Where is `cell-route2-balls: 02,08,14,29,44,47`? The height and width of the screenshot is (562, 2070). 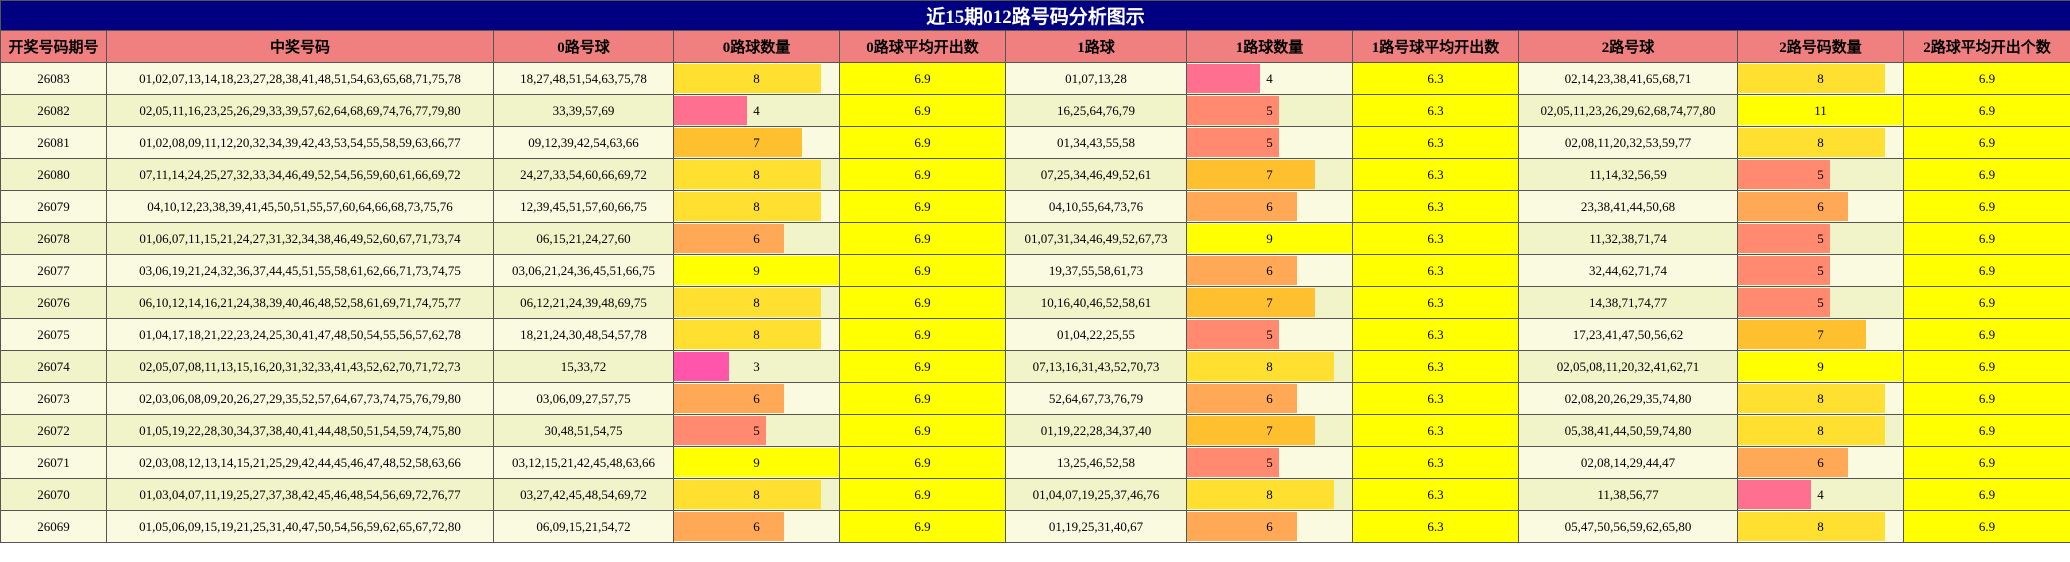 cell-route2-balls: 02,08,14,29,44,47 is located at coordinates (1628, 462).